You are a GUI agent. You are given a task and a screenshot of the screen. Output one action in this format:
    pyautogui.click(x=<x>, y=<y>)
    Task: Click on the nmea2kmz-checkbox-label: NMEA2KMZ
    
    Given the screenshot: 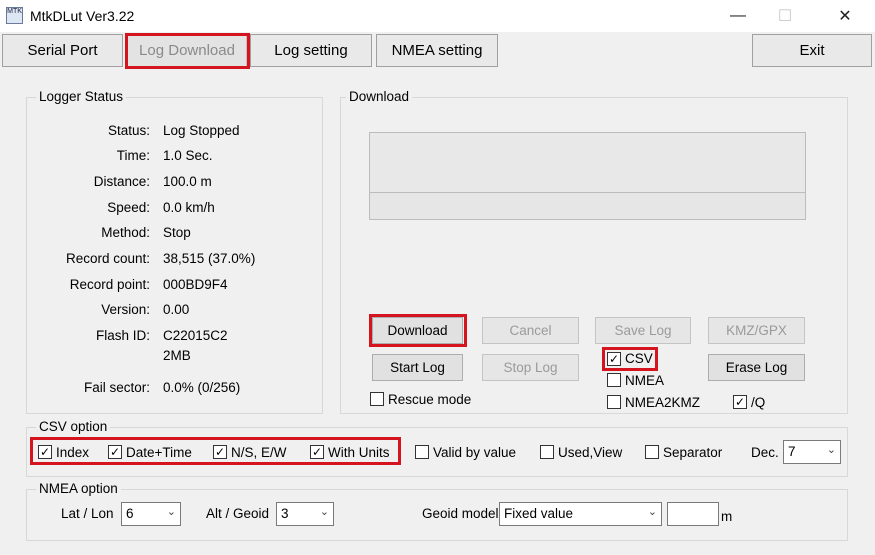 What is the action you would take?
    pyautogui.click(x=663, y=402)
    